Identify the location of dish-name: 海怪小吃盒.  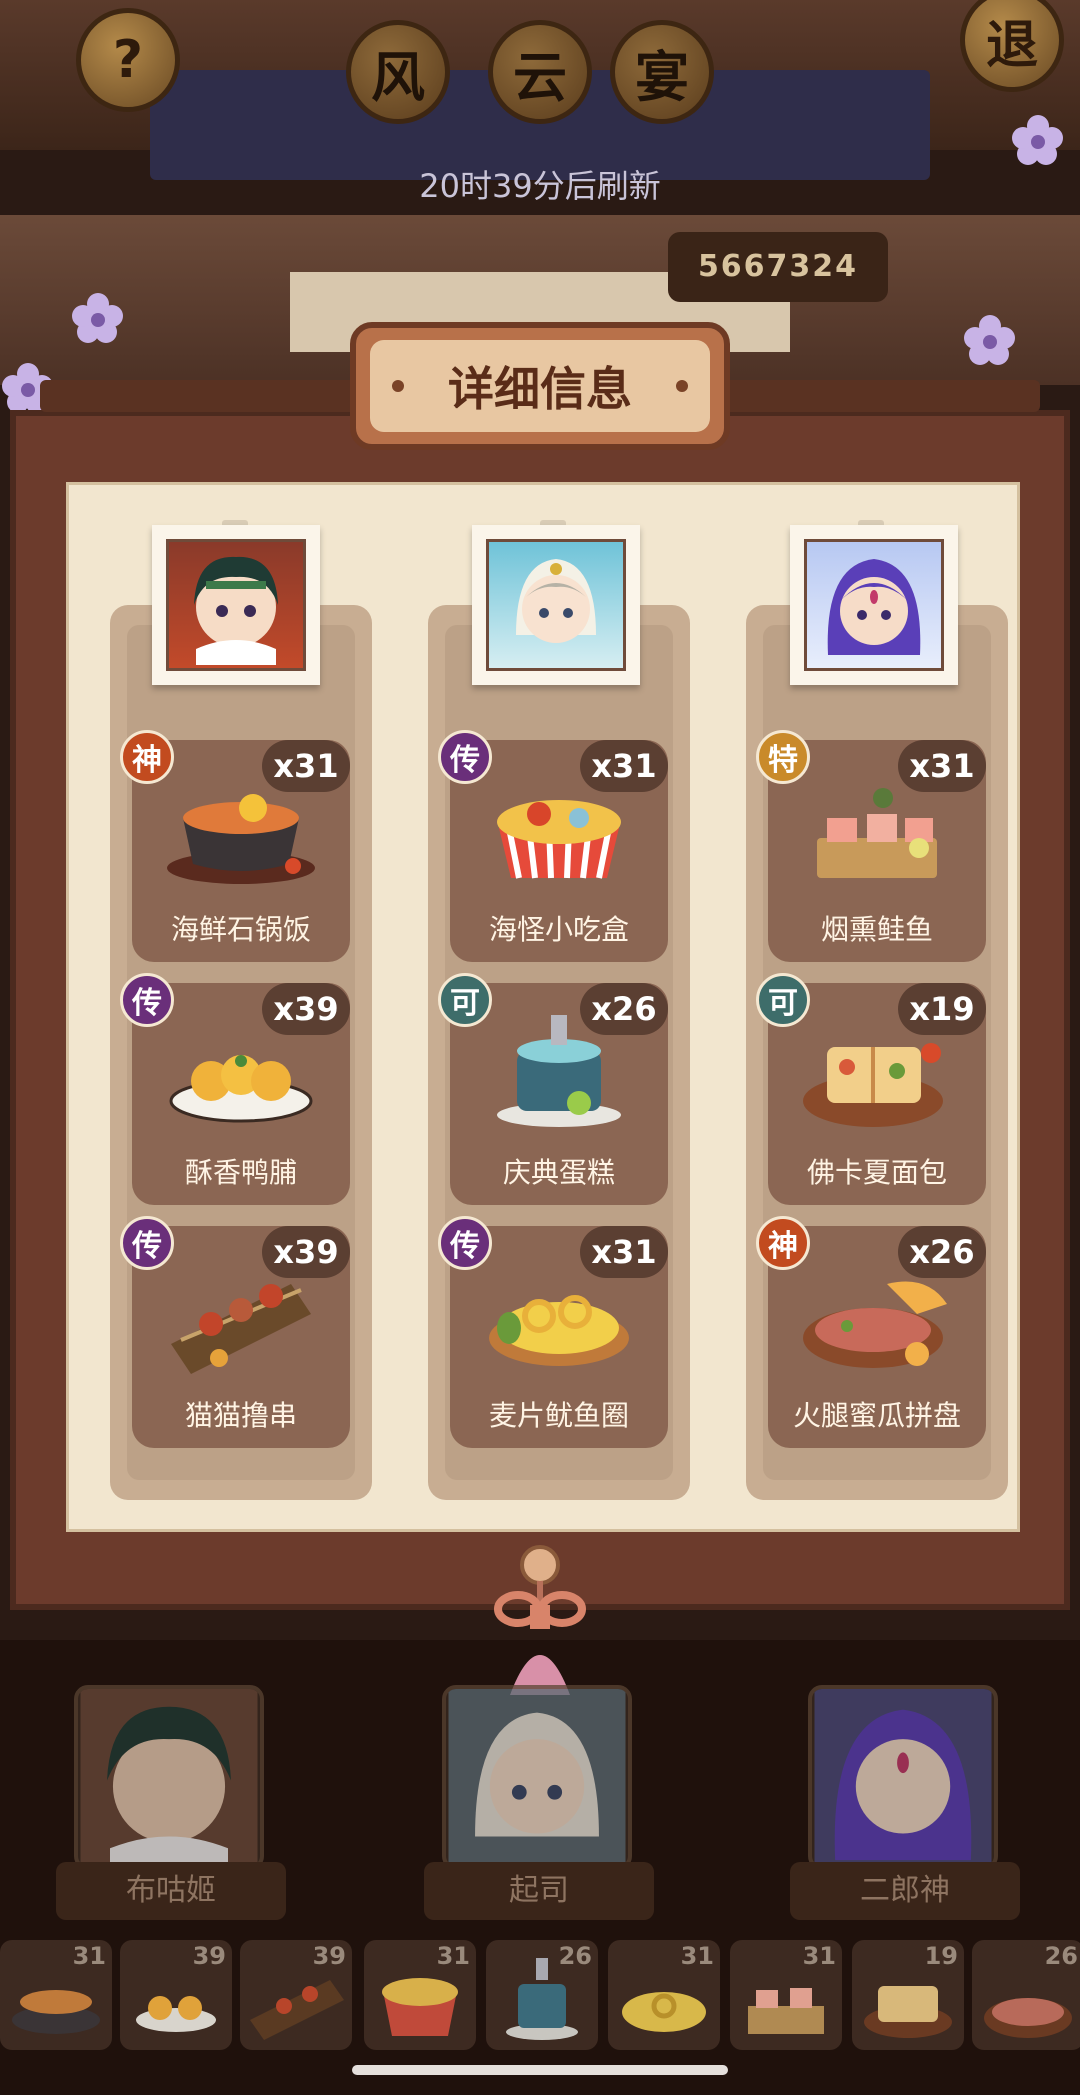
(558, 929).